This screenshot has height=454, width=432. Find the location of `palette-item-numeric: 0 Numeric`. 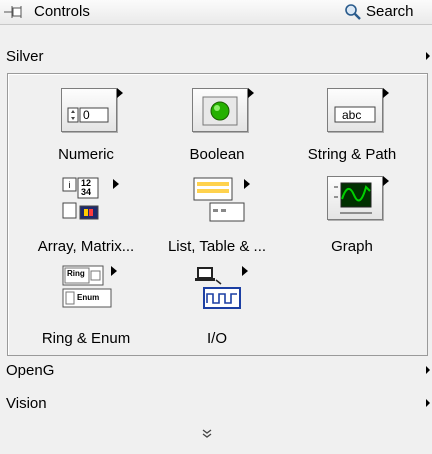

palette-item-numeric: 0 Numeric is located at coordinates (86, 127).